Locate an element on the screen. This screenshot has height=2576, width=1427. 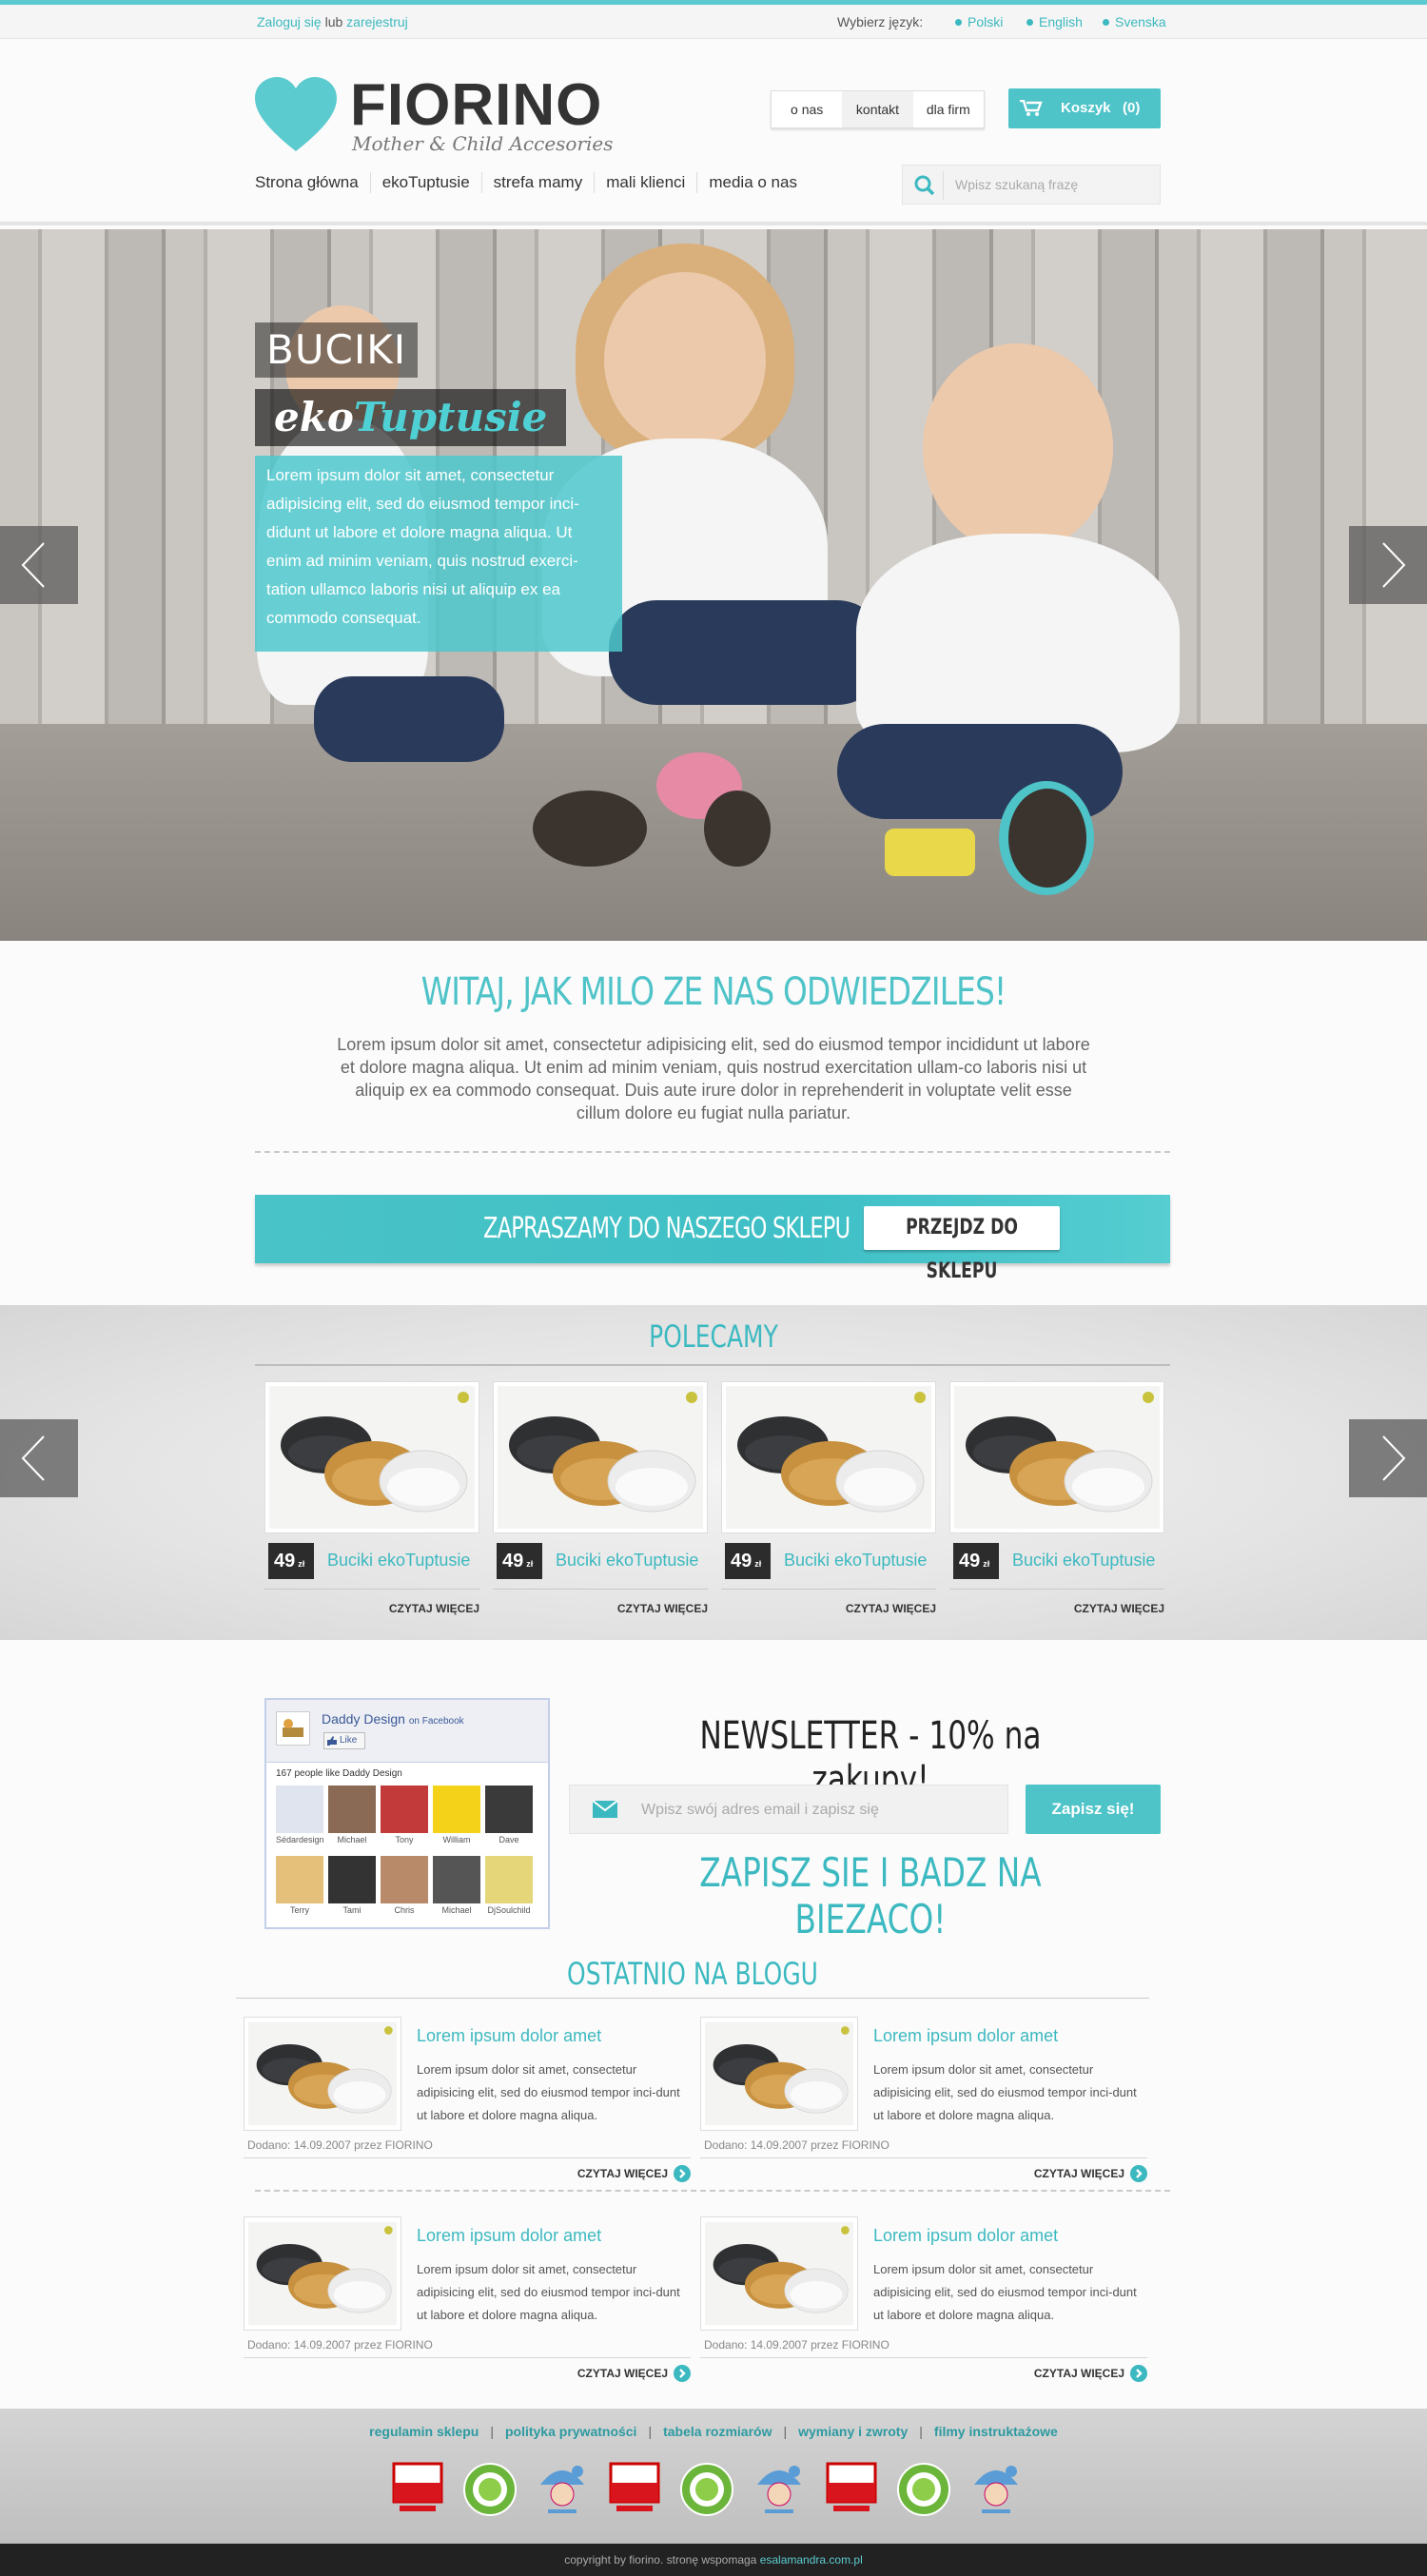
go-to-shop-button: PRZEJDZ DO SKLEPU is located at coordinates (962, 1244).